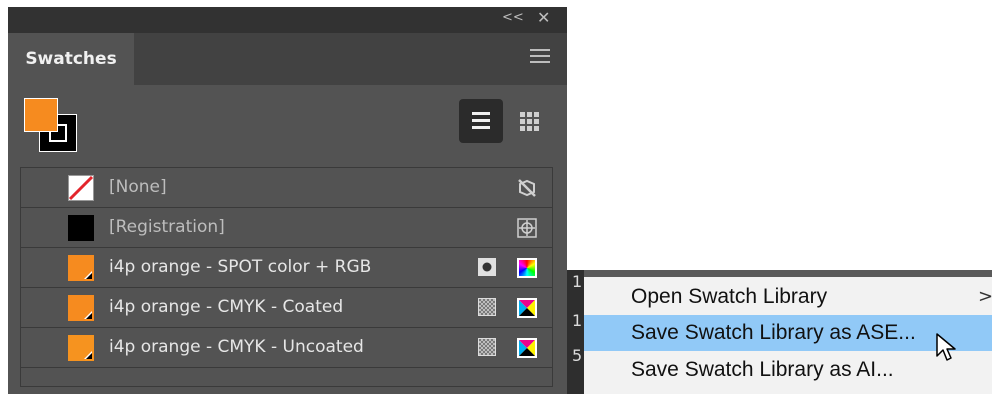 The height and width of the screenshot is (394, 992). What do you see at coordinates (946, 347) in the screenshot?
I see `mouse-cursor-icon` at bounding box center [946, 347].